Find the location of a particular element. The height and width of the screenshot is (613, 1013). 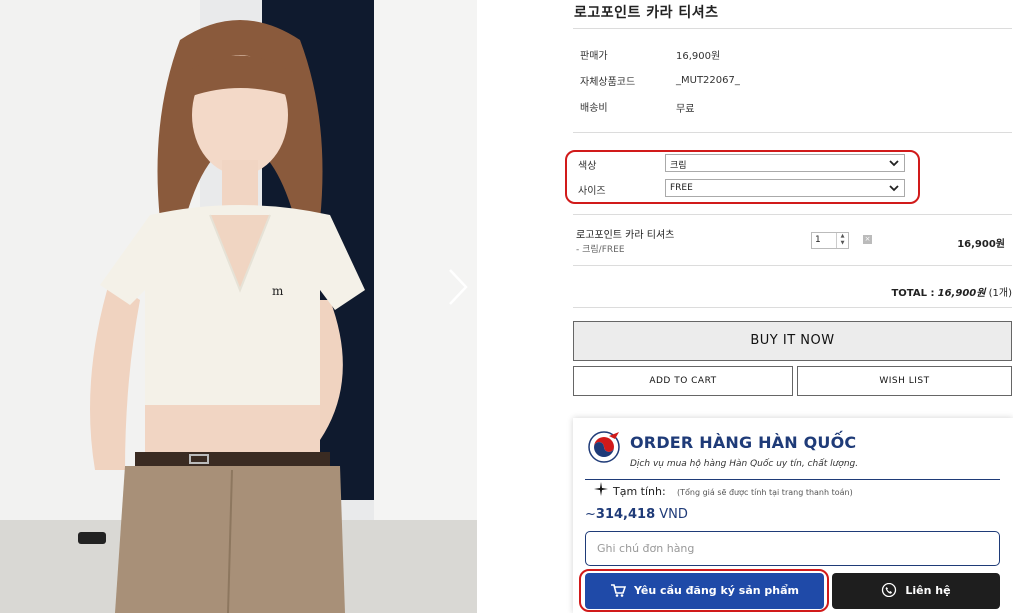

quantity-value: 1 is located at coordinates (818, 240).